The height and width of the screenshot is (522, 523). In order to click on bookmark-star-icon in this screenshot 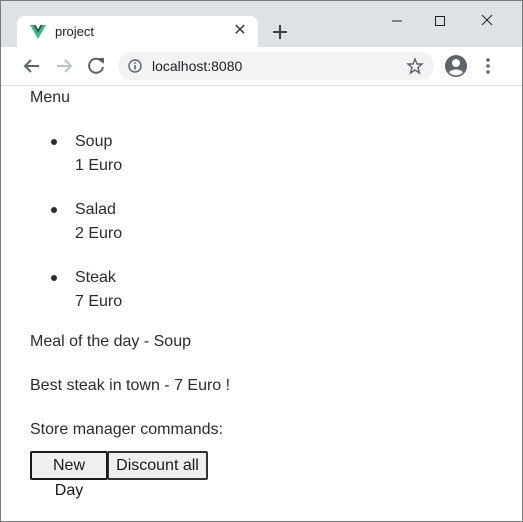, I will do `click(415, 66)`.